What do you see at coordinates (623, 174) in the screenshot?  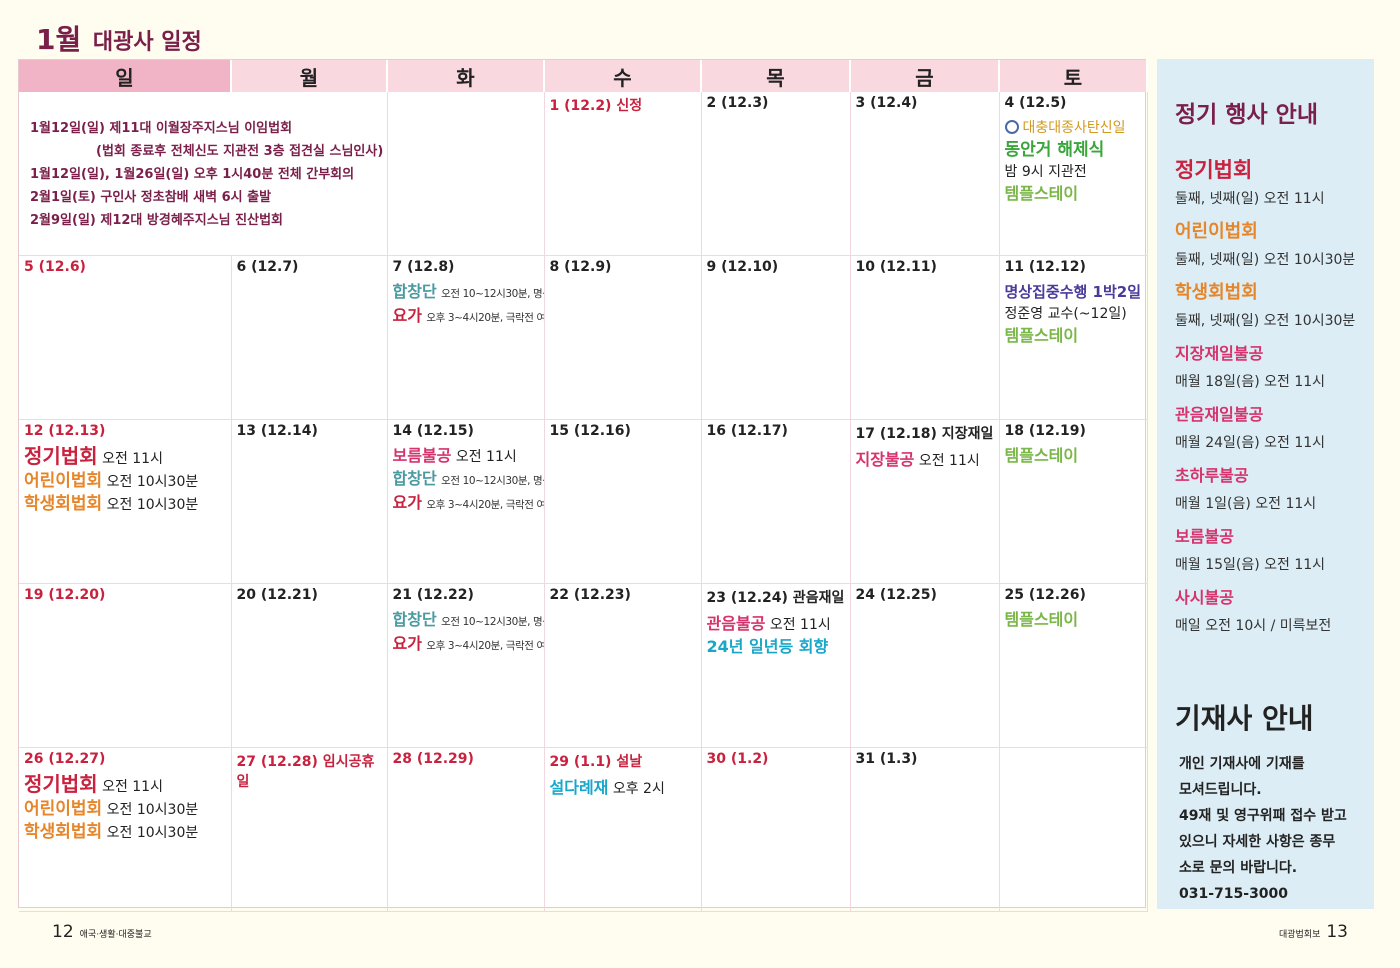 I see `day-cell-1: 1 (12.2) 신정` at bounding box center [623, 174].